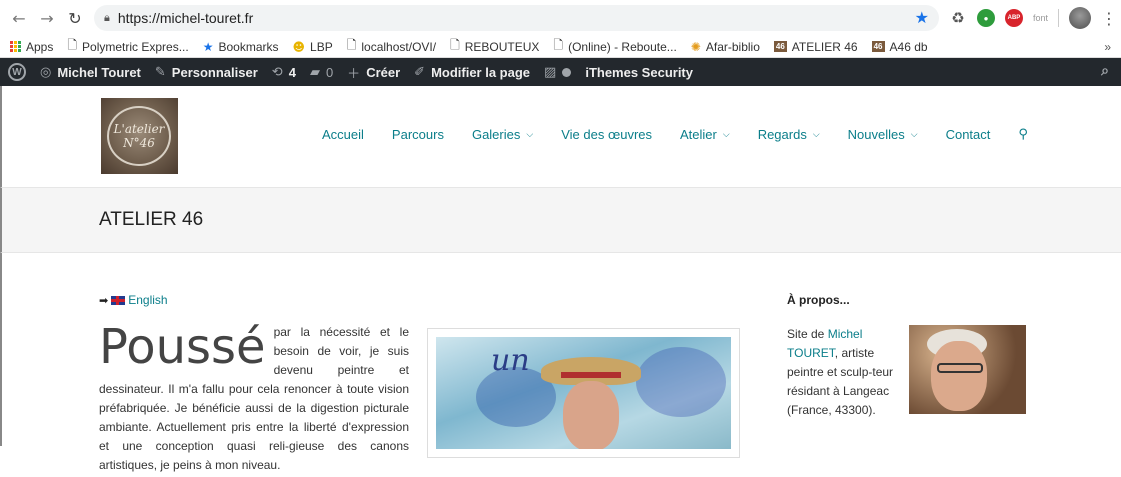 This screenshot has height=477, width=1121. What do you see at coordinates (958, 18) in the screenshot?
I see `recycle-extension-icon: ♻` at bounding box center [958, 18].